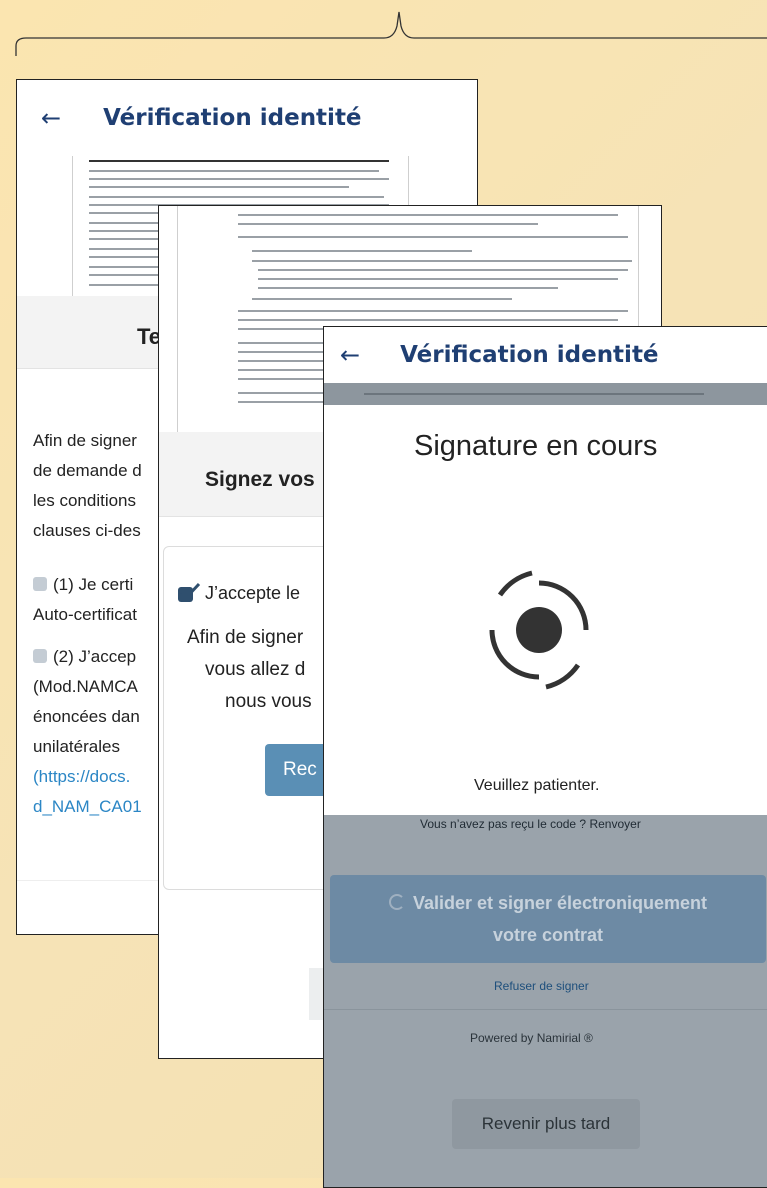 The image size is (767, 1188). I want to click on consent-item-1: (1) Je certi Auto-certificat, so click(85, 599).